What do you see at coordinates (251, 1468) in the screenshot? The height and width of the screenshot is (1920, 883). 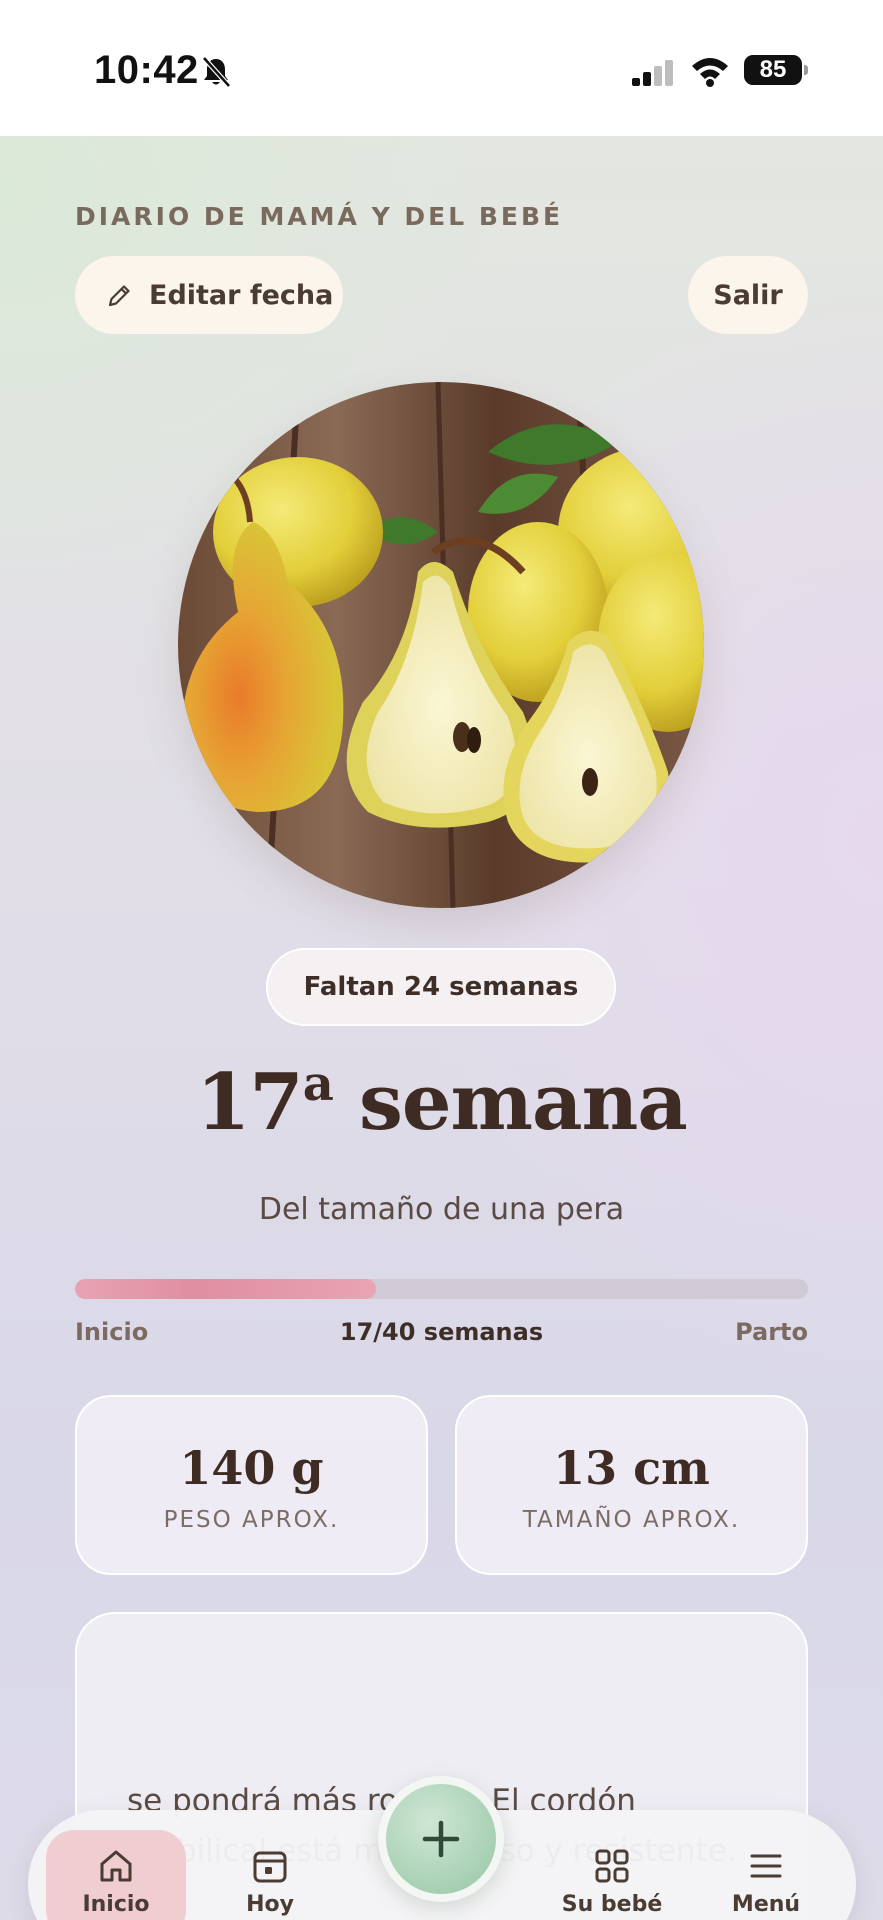 I see `weight-value: 140 g` at bounding box center [251, 1468].